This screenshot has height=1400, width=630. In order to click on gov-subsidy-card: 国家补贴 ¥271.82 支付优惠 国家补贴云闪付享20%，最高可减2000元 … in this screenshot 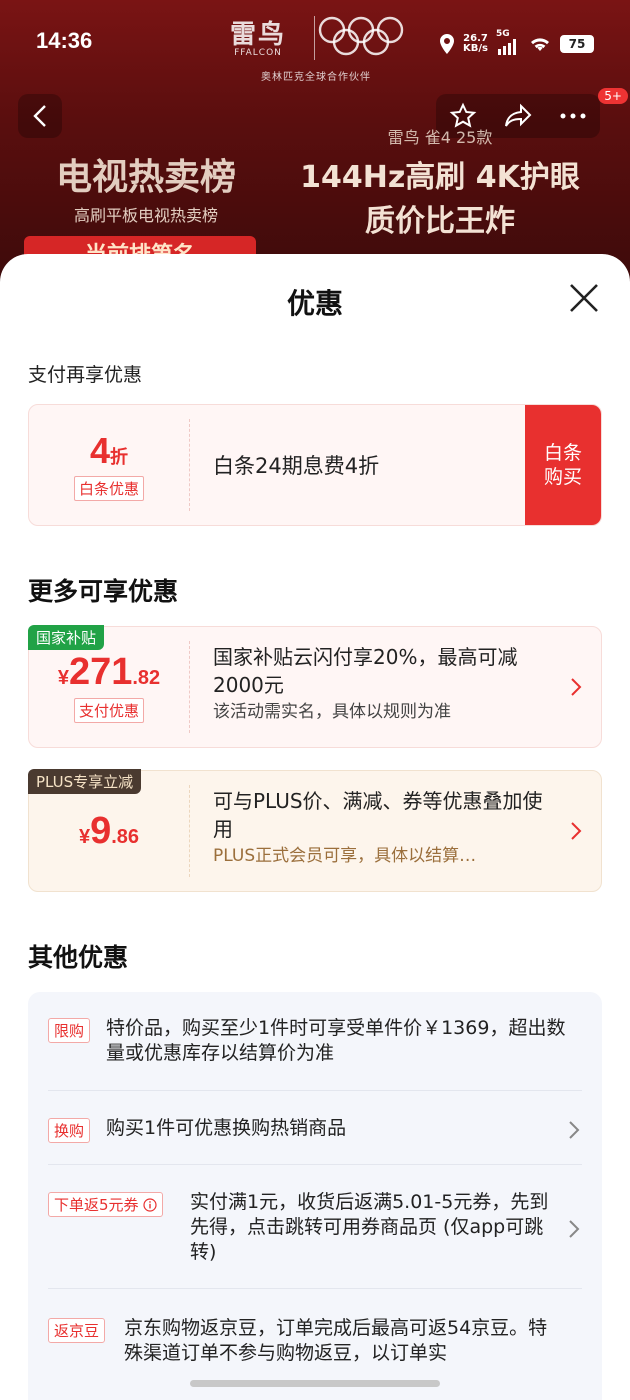, I will do `click(315, 686)`.